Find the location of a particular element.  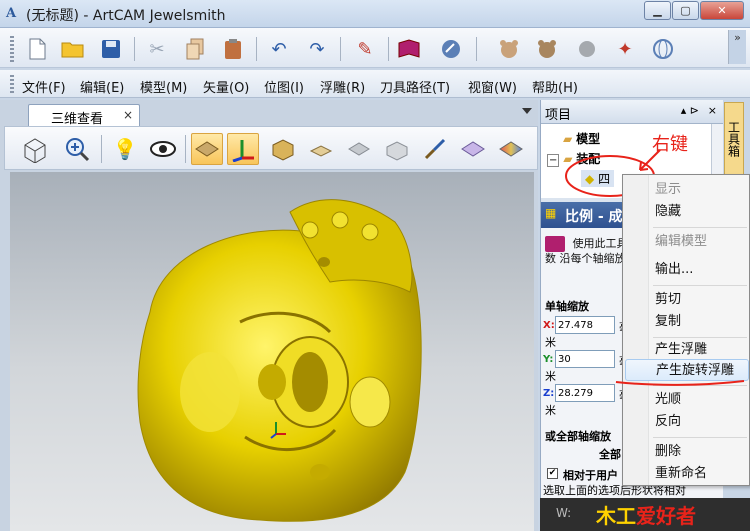

toolbar-overflow-button: » is located at coordinates (737, 47).